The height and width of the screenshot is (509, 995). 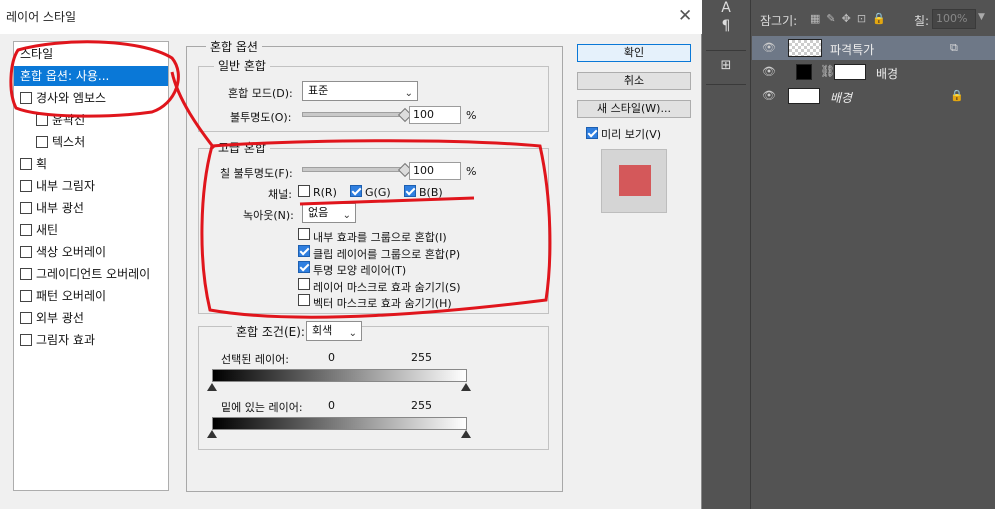 What do you see at coordinates (334, 331) in the screenshot?
I see `blend-if-select: 회색 ⌄` at bounding box center [334, 331].